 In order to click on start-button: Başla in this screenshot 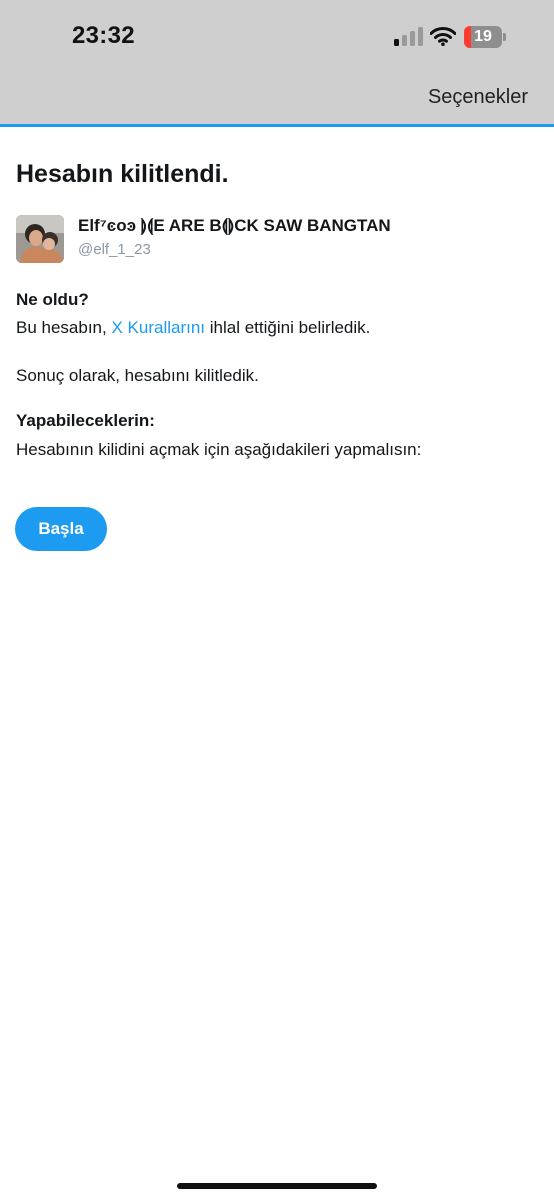, I will do `click(61, 529)`.